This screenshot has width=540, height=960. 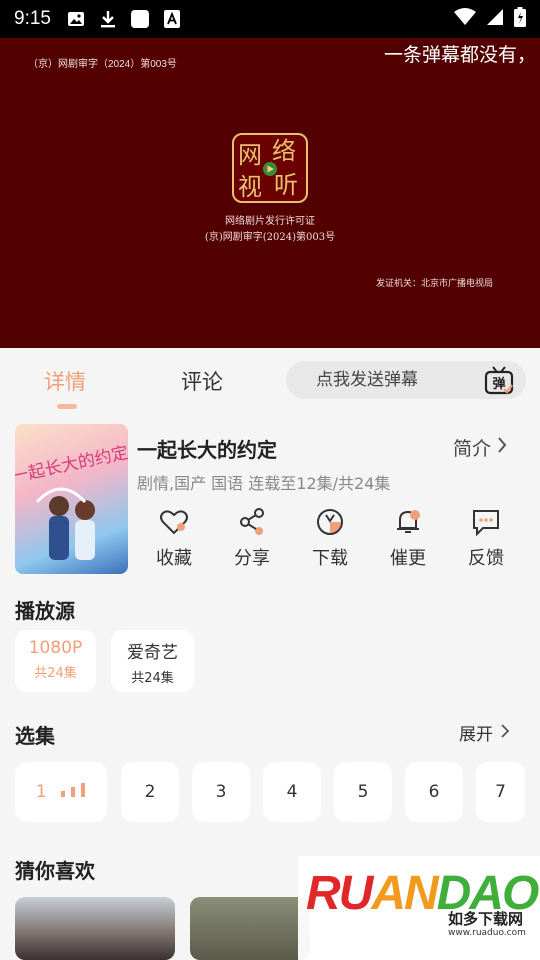 What do you see at coordinates (102, 64) in the screenshot?
I see `license-top-text: （京）网剧审字（2024）第003号` at bounding box center [102, 64].